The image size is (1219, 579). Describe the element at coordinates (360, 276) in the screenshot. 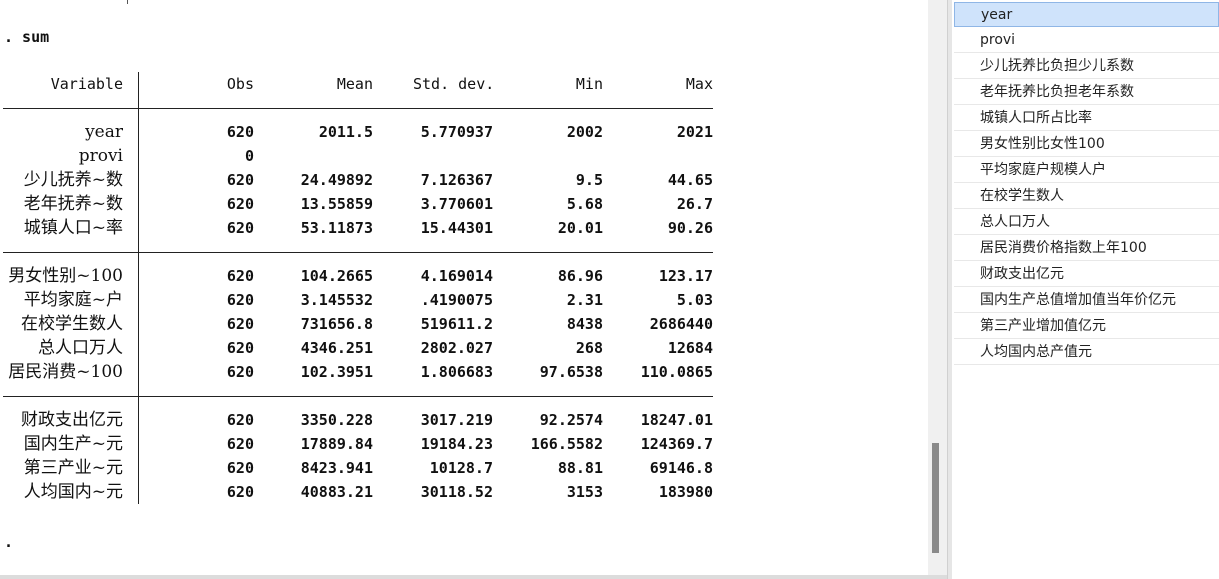

I see `table-row: 男女性别~100 620 104.2665 4.169014 86.96 123.17` at that location.